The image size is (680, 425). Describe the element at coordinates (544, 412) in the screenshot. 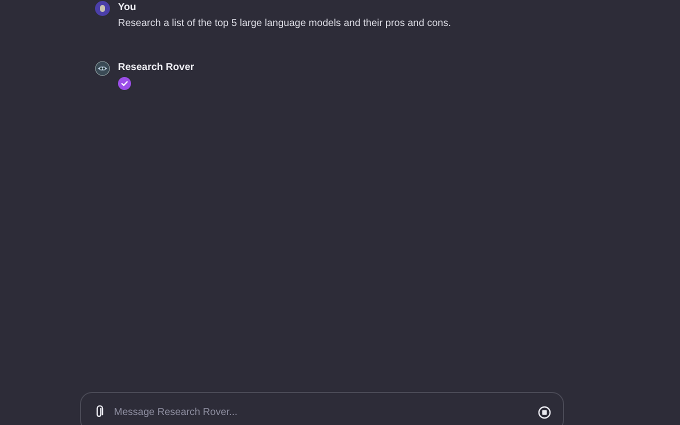

I see `stop-icon` at that location.